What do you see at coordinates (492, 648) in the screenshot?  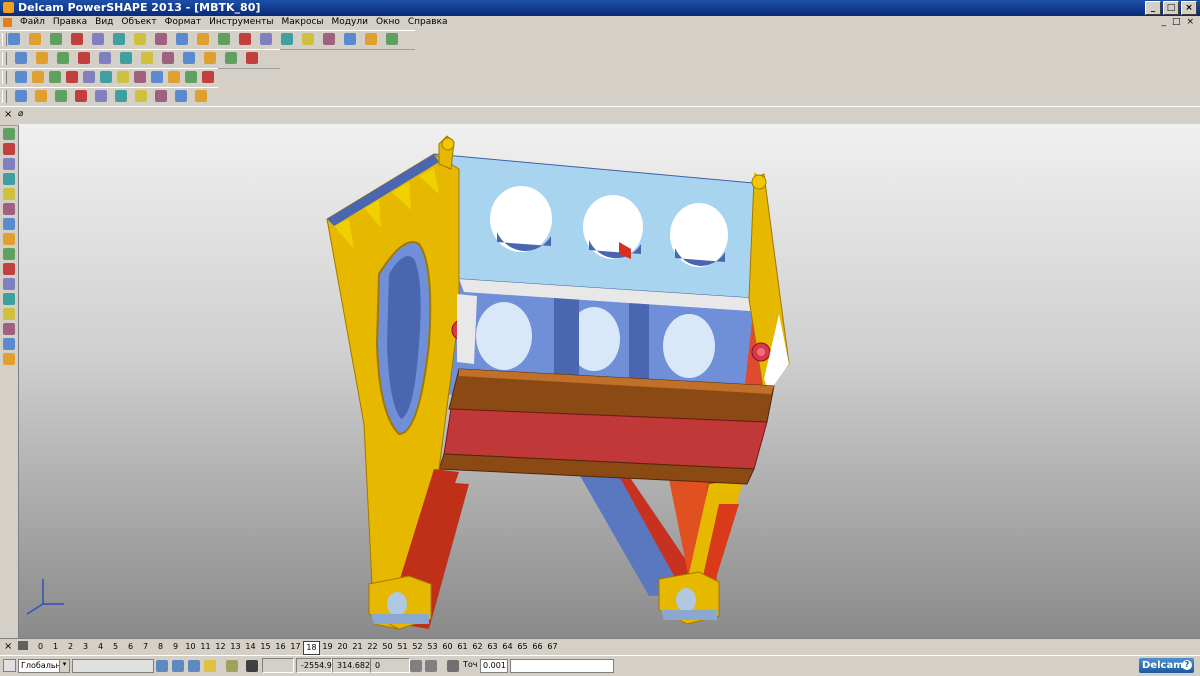 I see `level-63: 63` at bounding box center [492, 648].